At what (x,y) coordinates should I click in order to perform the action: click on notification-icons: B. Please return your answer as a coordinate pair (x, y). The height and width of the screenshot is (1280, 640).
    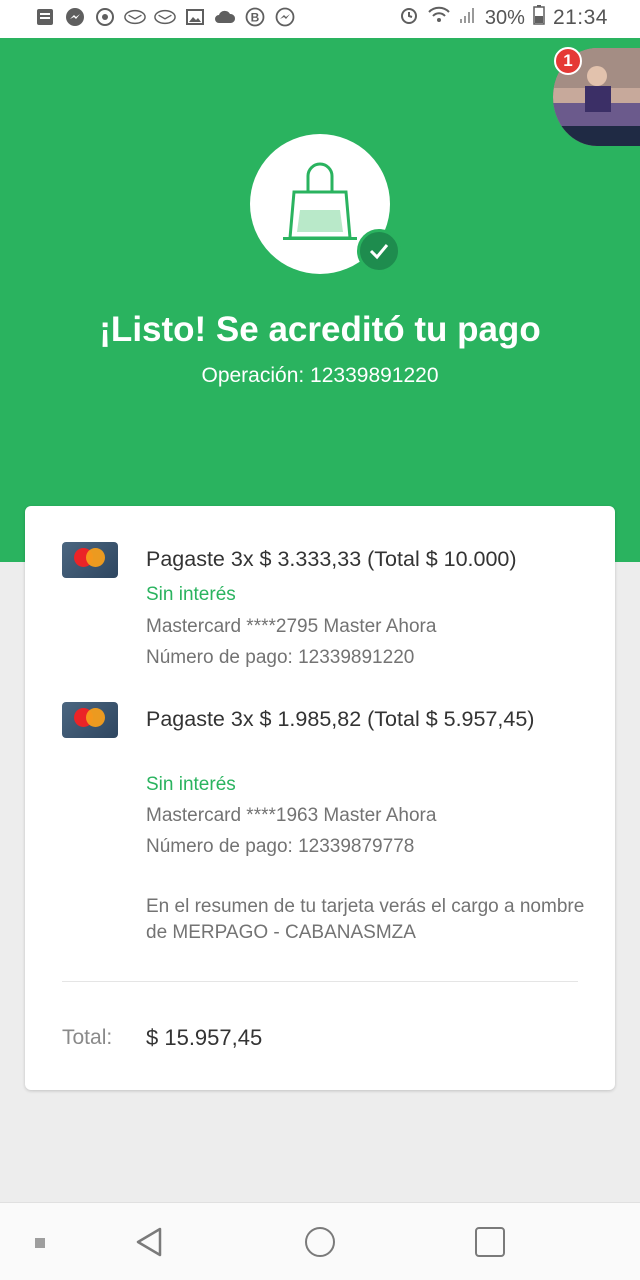
    Looking at the image, I should click on (165, 17).